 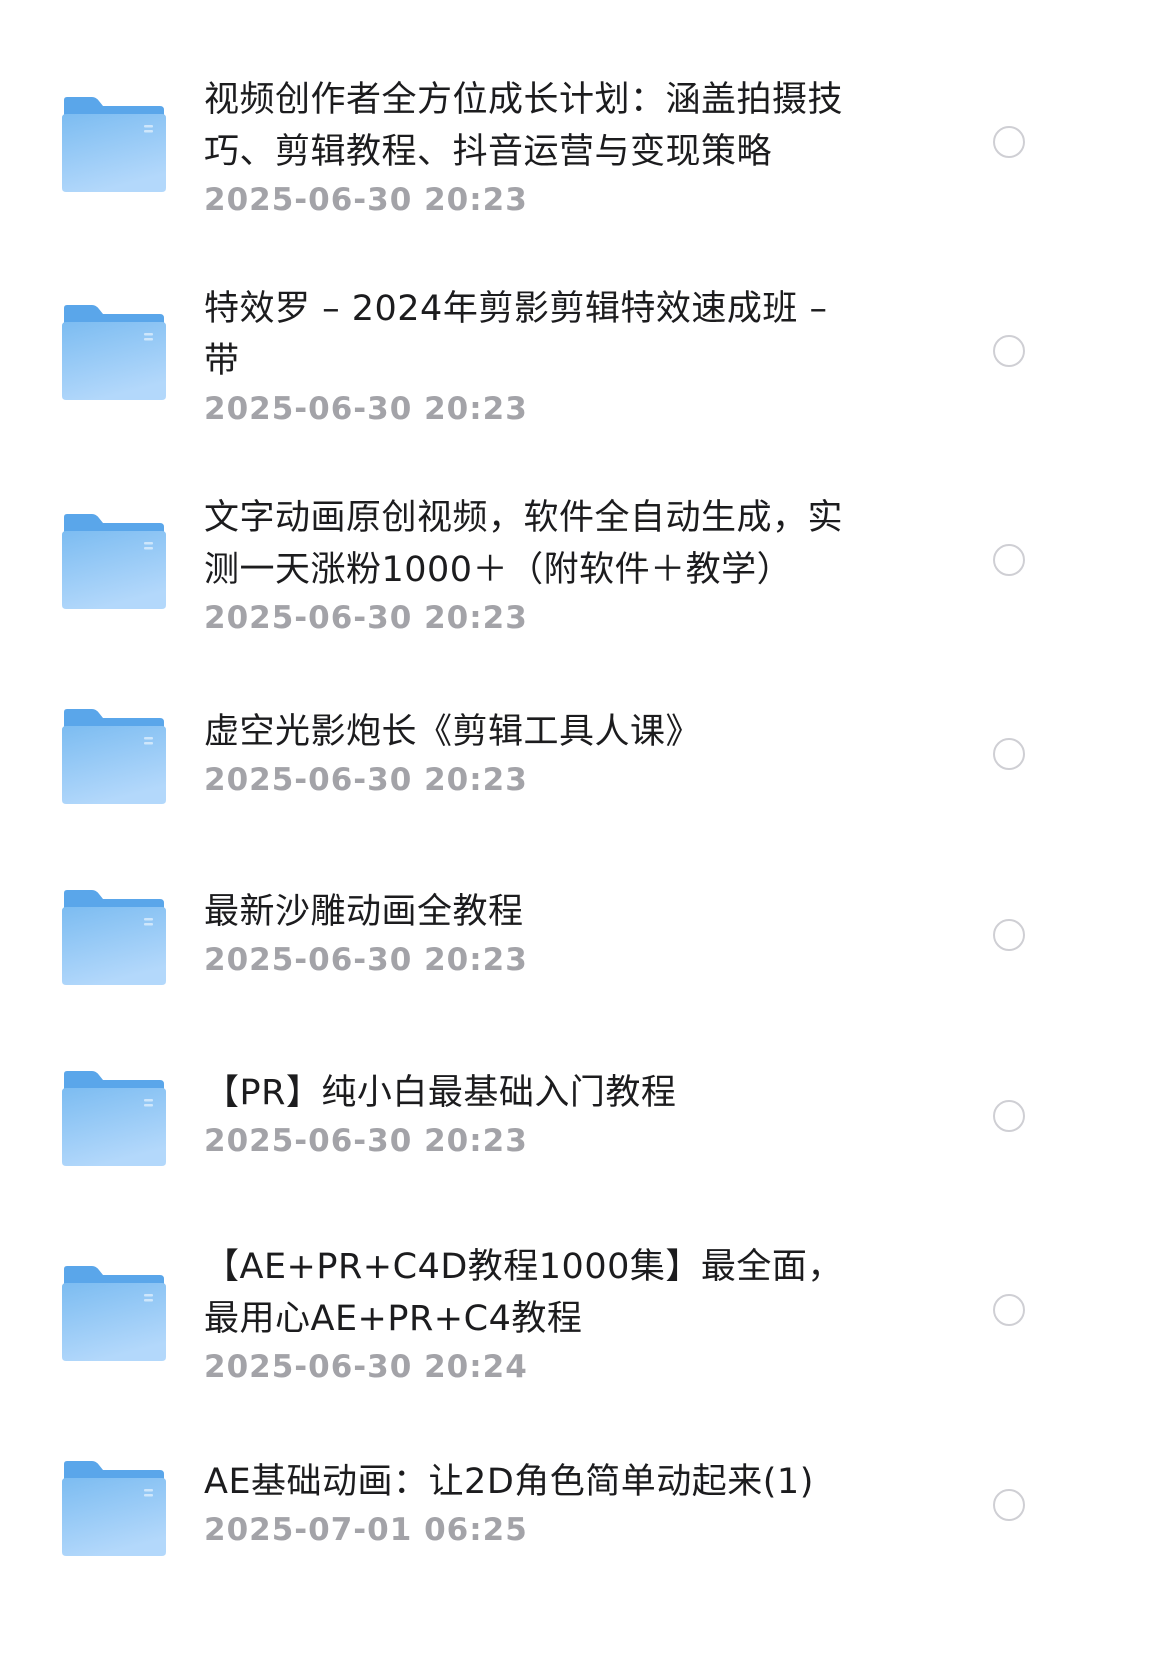 I want to click on file-text: 虚空光影炮长《剪辑工具人课》 2025-06-30 20:23, so click(x=549, y=753).